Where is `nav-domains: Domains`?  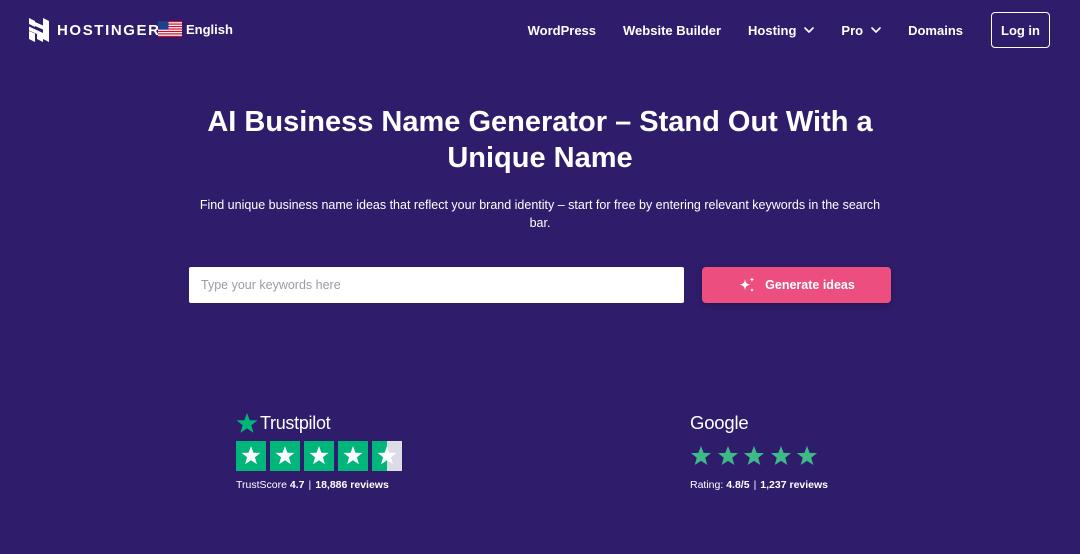
nav-domains: Domains is located at coordinates (935, 30).